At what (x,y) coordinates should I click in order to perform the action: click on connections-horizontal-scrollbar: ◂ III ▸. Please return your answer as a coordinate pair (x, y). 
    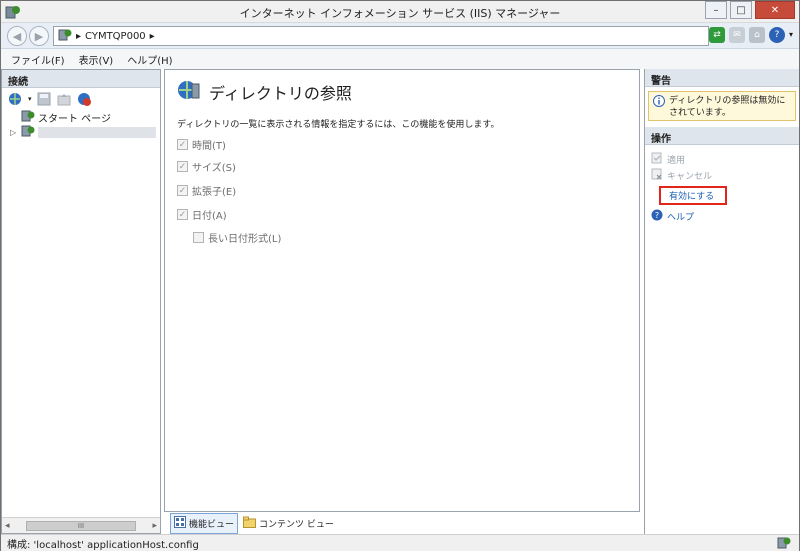
    Looking at the image, I should click on (81, 525).